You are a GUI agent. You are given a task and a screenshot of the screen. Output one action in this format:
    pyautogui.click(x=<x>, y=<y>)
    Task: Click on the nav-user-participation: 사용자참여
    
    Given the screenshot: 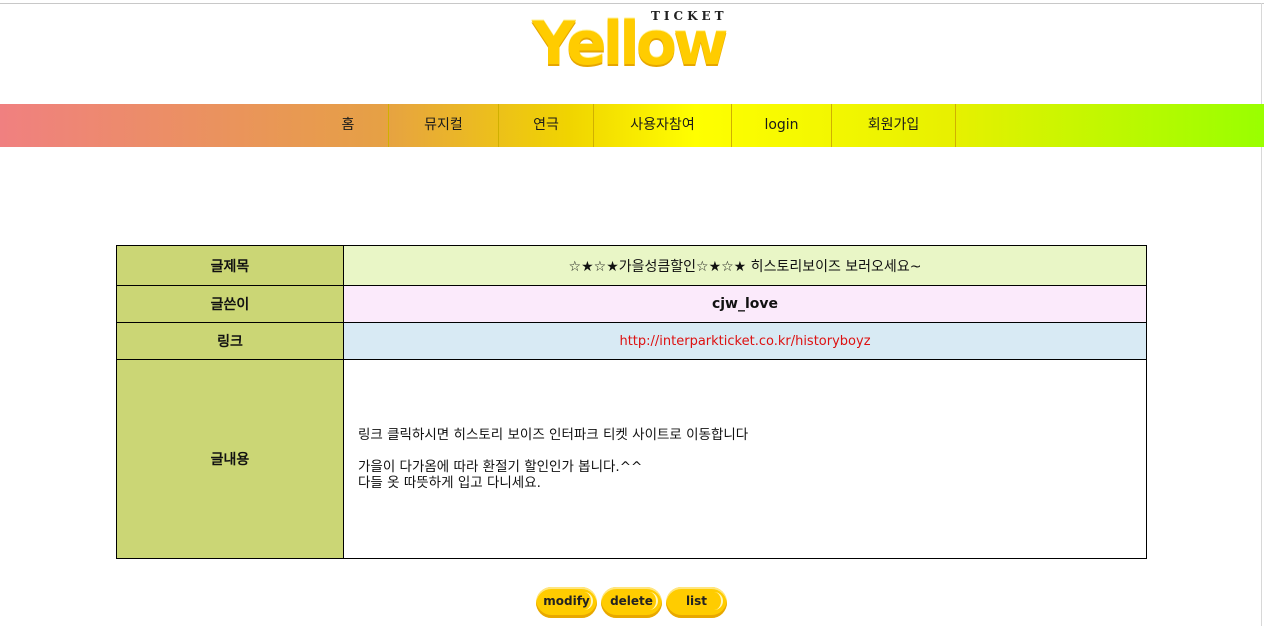 What is the action you would take?
    pyautogui.click(x=663, y=125)
    